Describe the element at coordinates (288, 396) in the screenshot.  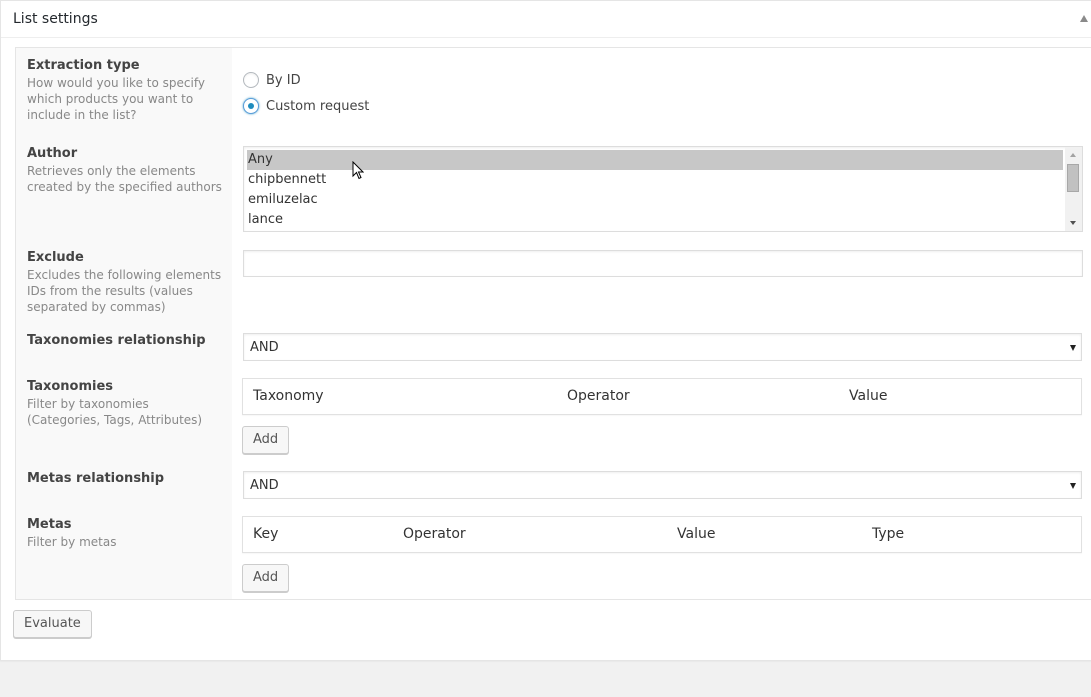
I see `column-taxonomy: Taxonomy` at that location.